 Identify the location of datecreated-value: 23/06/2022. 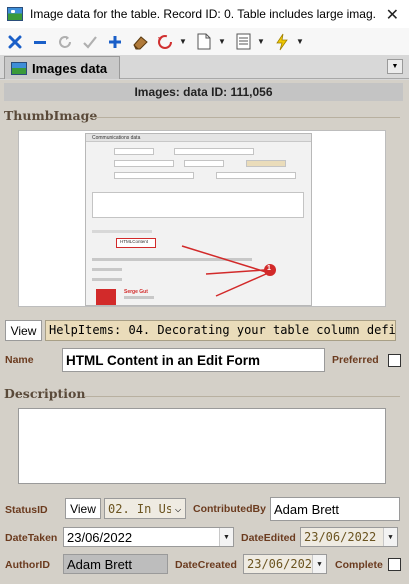
(283, 564).